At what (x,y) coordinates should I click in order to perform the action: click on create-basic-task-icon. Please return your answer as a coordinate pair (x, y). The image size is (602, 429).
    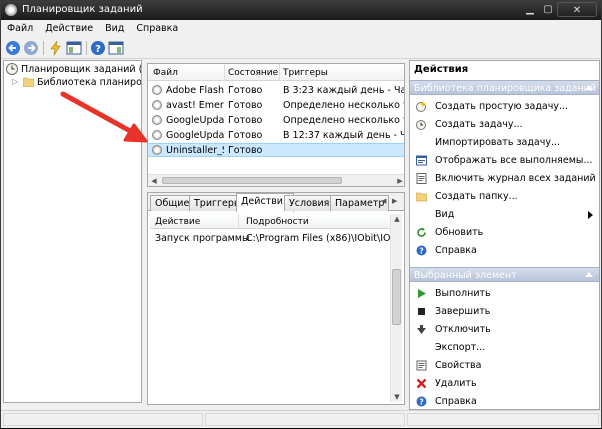
    Looking at the image, I should click on (421, 106).